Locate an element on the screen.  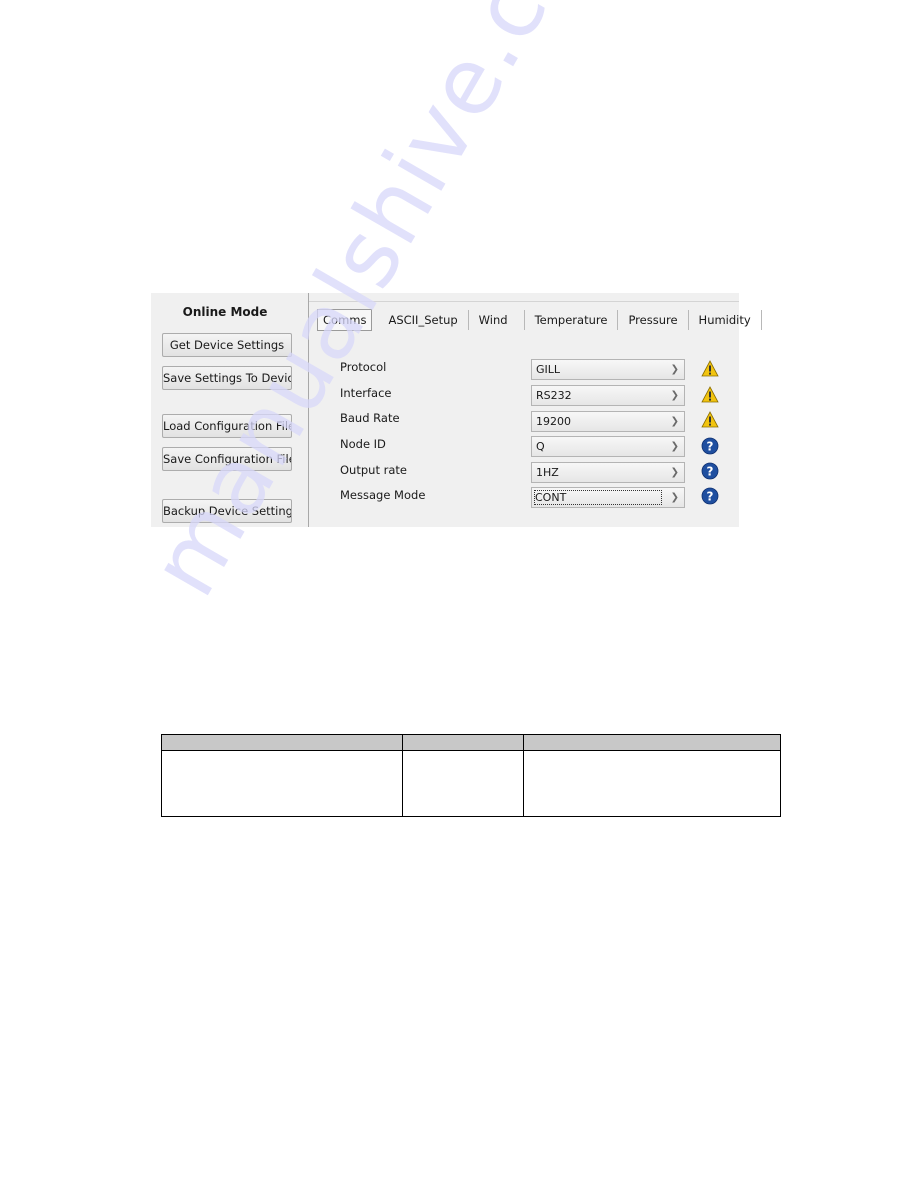
output-rate-select: 1HZ ❯ is located at coordinates (608, 472).